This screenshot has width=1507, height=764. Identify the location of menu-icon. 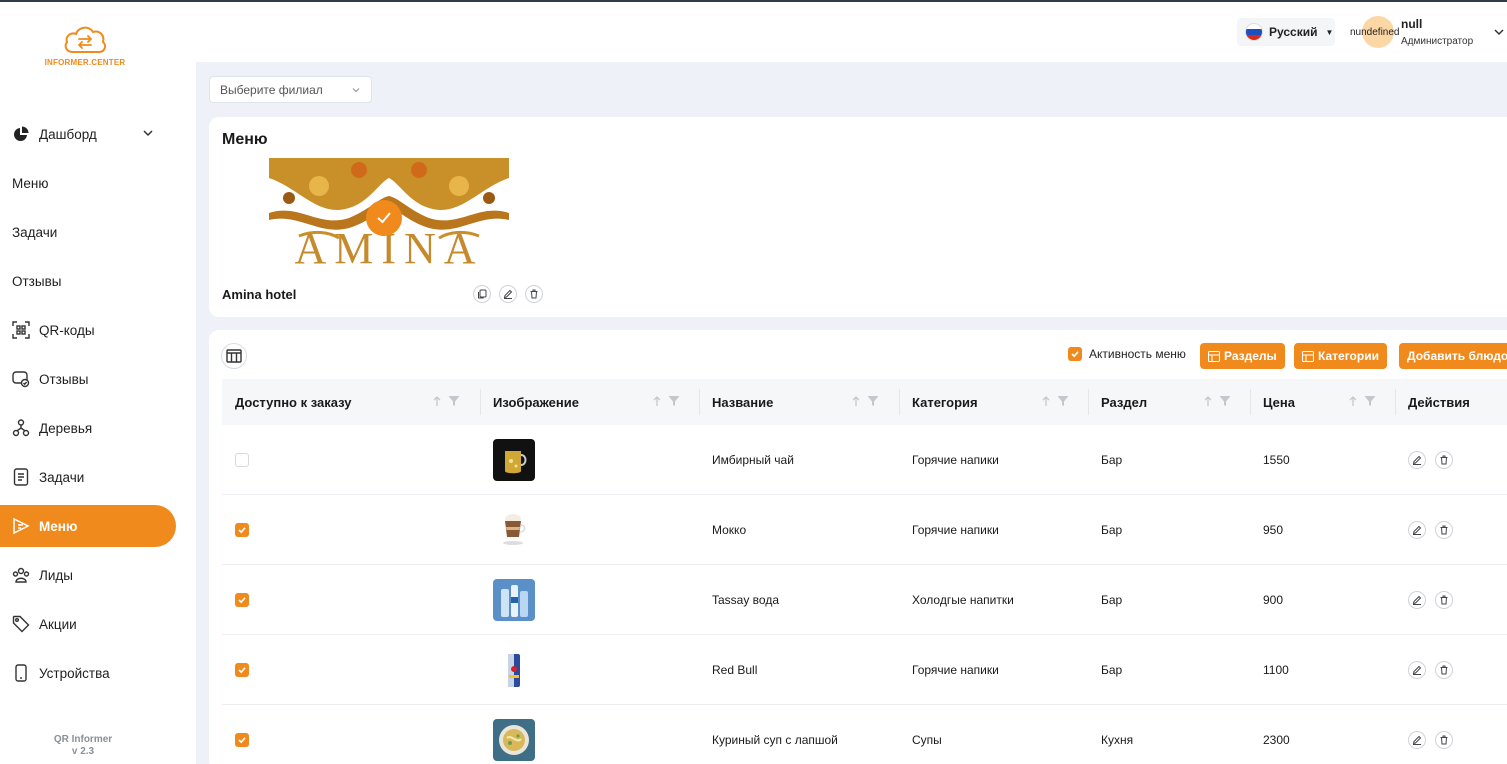
(21, 526).